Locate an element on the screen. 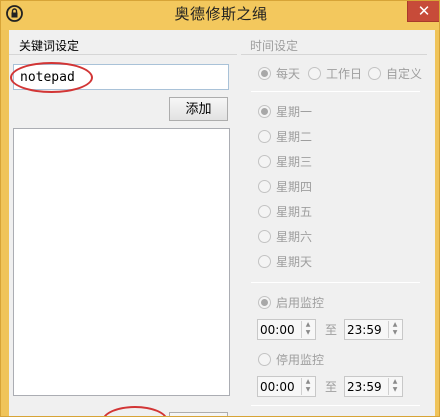 Image resolution: width=440 pixels, height=417 pixels. title-bar: 奥德修斯之绳 ✕ is located at coordinates (220, 15).